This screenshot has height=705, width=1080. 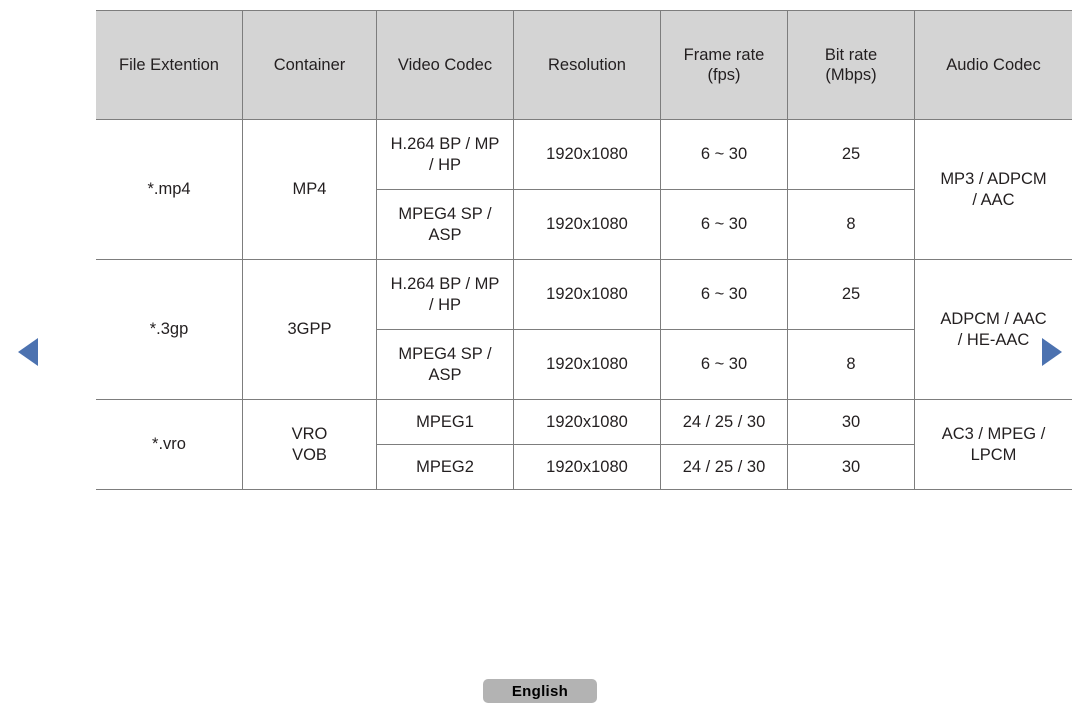 What do you see at coordinates (724, 75) in the screenshot?
I see `column-header-unit: (fps)` at bounding box center [724, 75].